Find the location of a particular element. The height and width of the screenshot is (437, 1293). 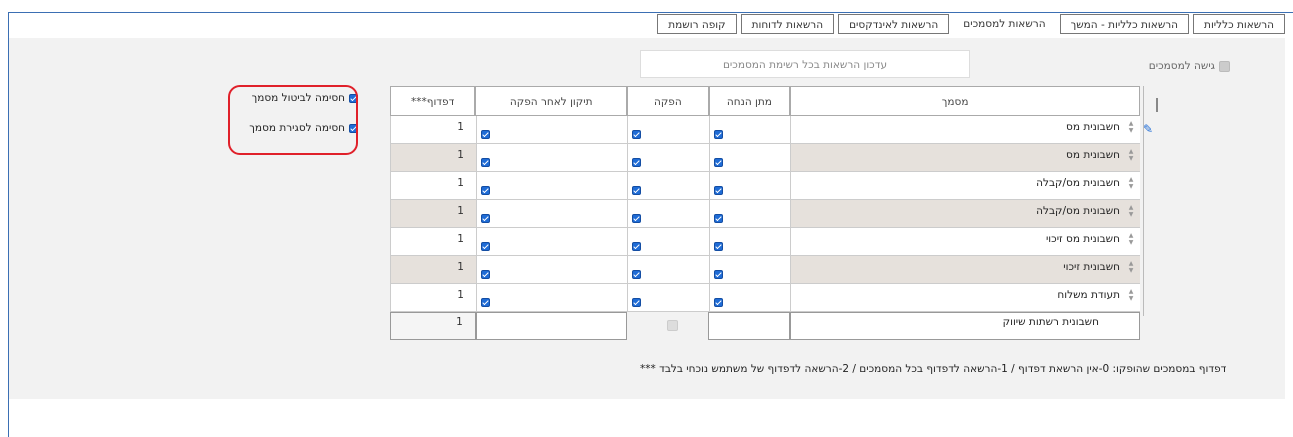

table-row: חשבונית מס/קבלה ▲ ▼ 1 is located at coordinates (765, 186).